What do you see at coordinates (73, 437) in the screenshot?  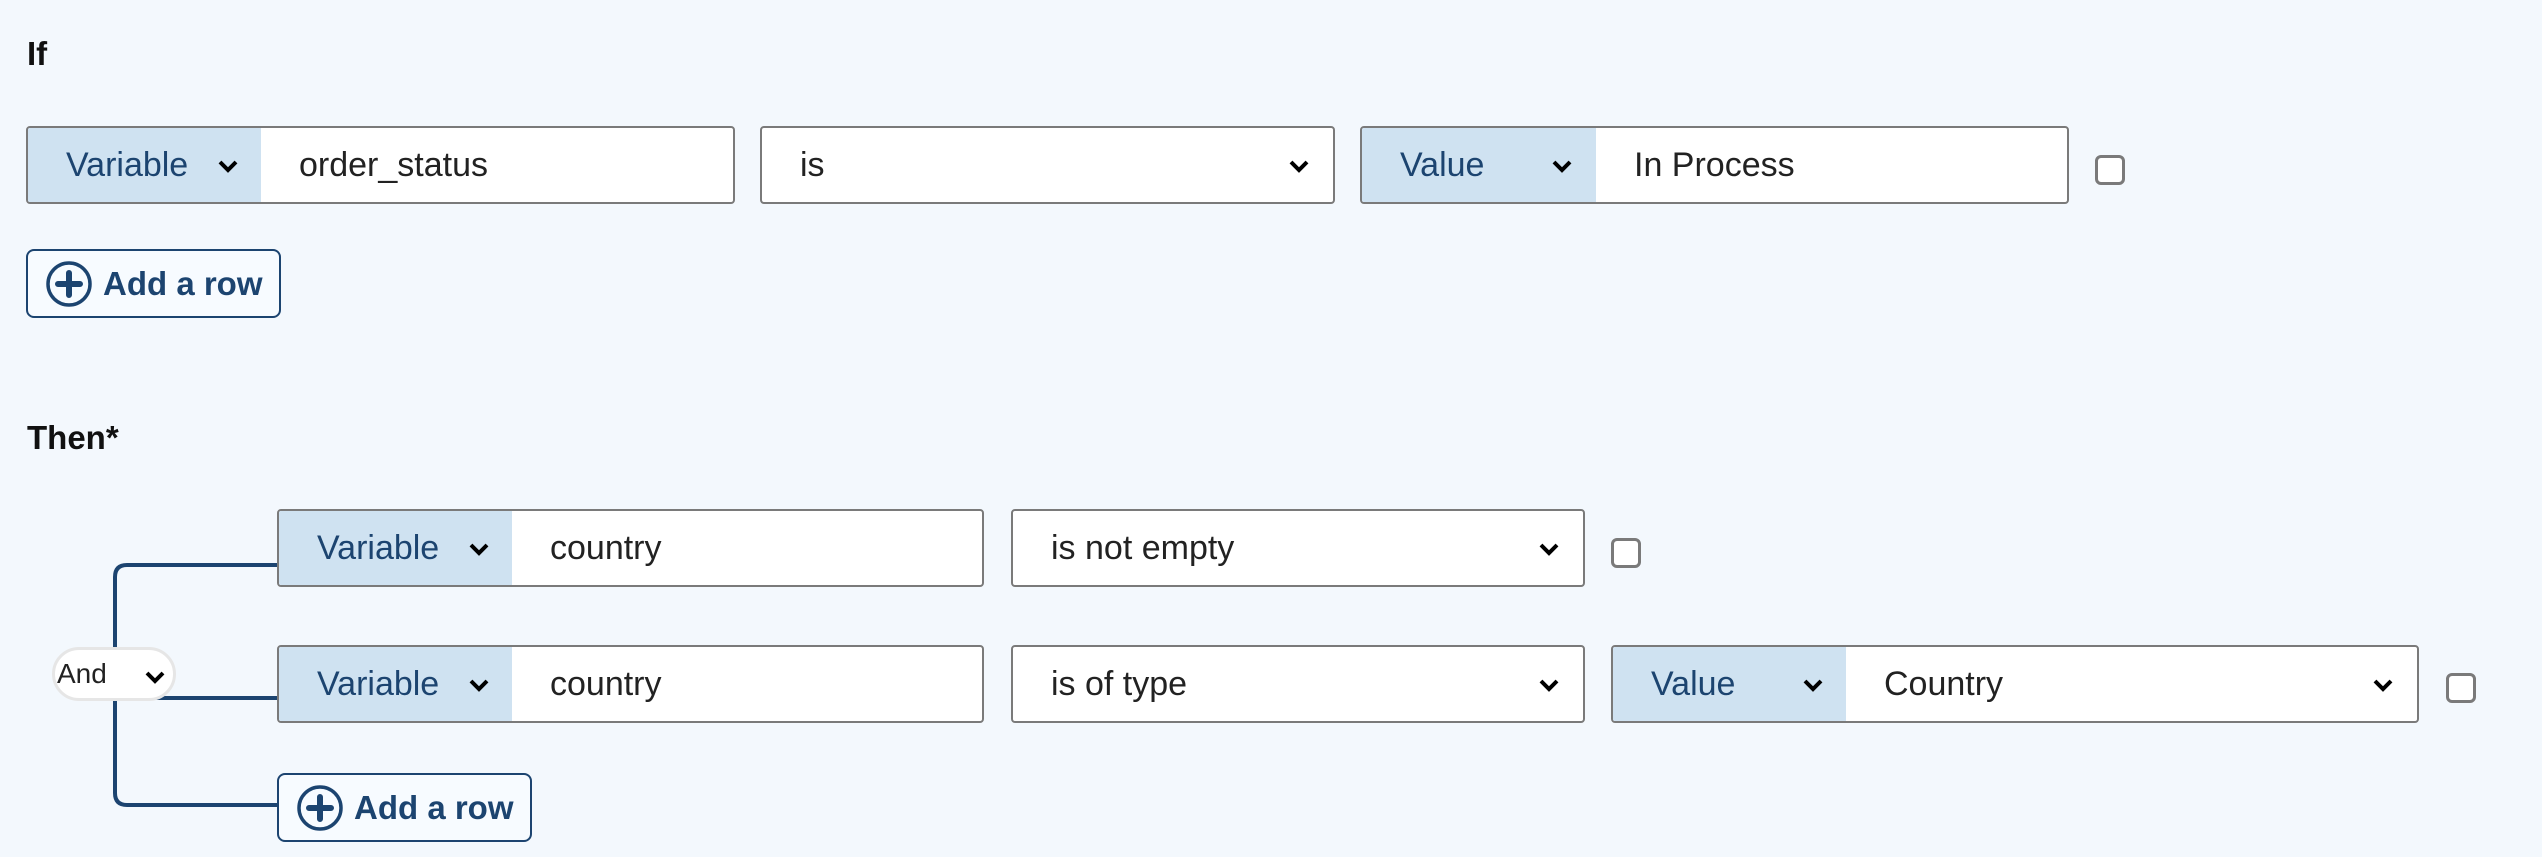 I see `then-heading: Then*` at bounding box center [73, 437].